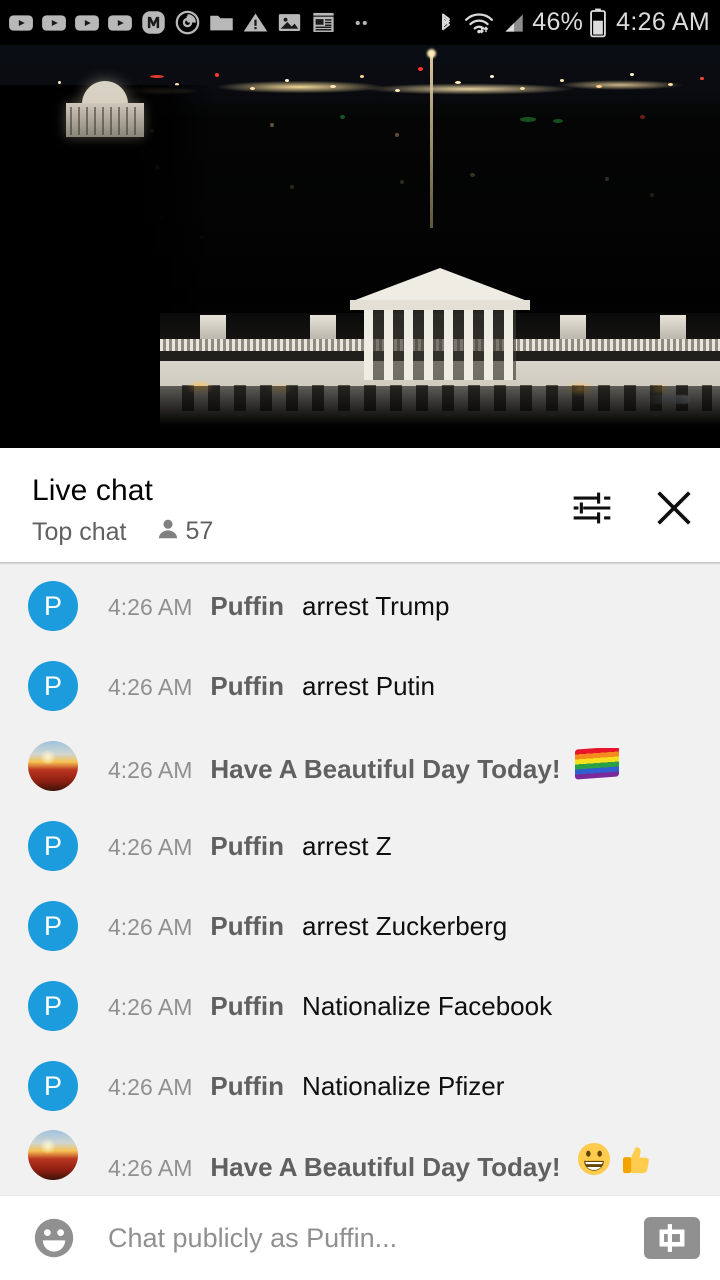  What do you see at coordinates (479, 23) in the screenshot?
I see `wifi-icon` at bounding box center [479, 23].